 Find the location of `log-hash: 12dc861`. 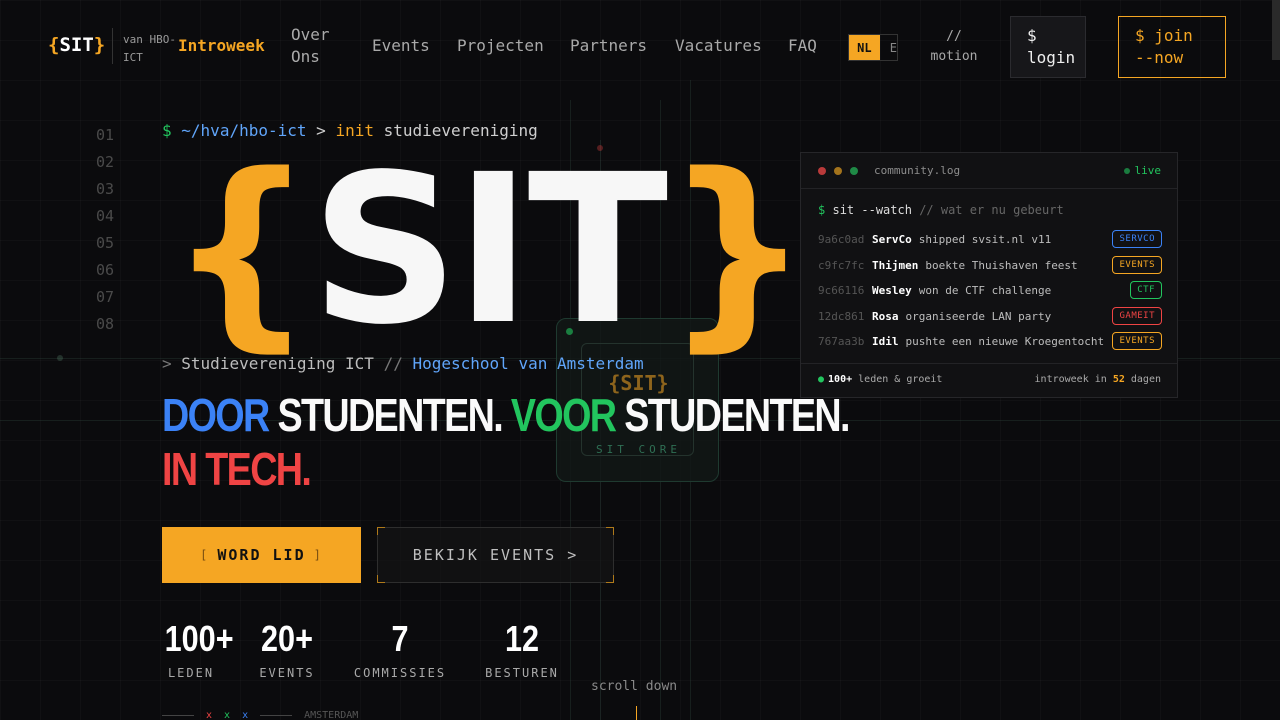

log-hash: 12dc861 is located at coordinates (841, 316).